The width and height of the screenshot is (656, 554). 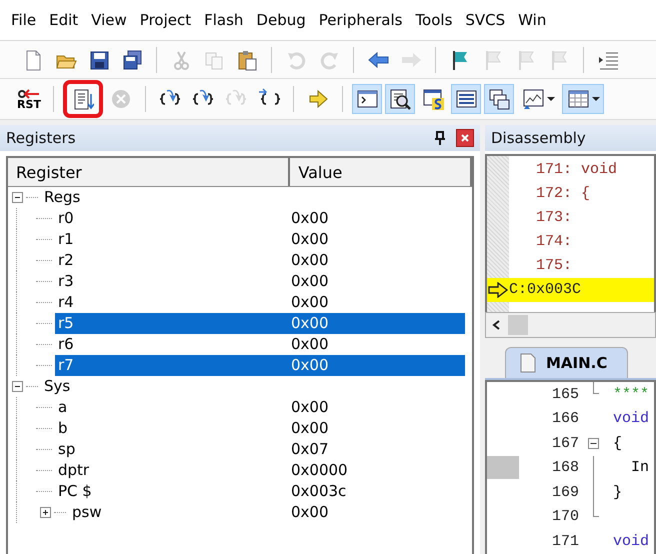 I want to click on code-line: ****, so click(x=631, y=394).